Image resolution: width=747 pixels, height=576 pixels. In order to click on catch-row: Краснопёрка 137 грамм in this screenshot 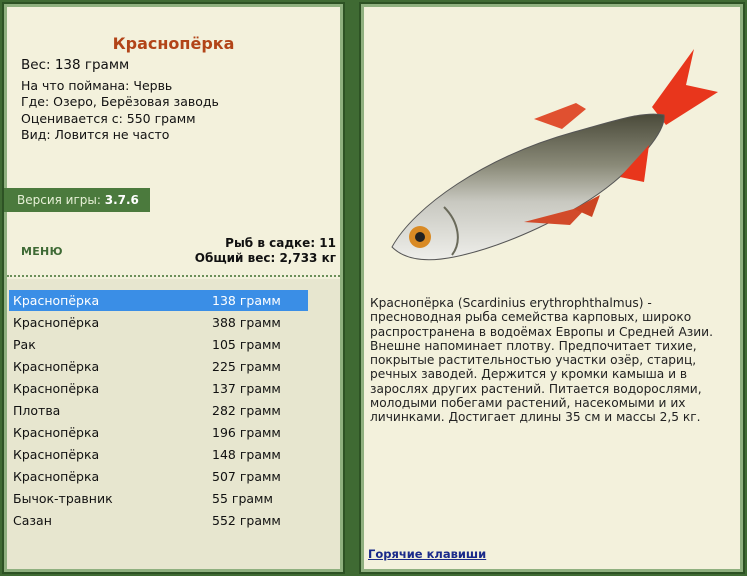, I will do `click(158, 388)`.